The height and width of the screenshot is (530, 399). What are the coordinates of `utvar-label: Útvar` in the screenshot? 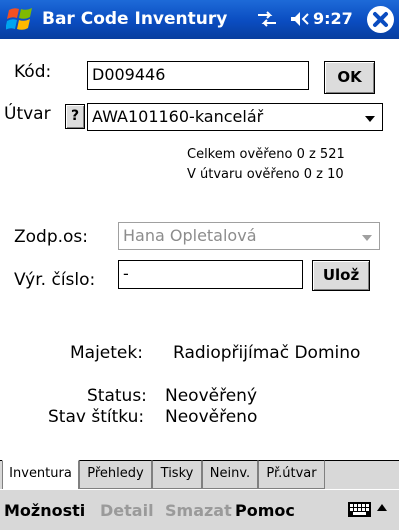 It's located at (27, 114).